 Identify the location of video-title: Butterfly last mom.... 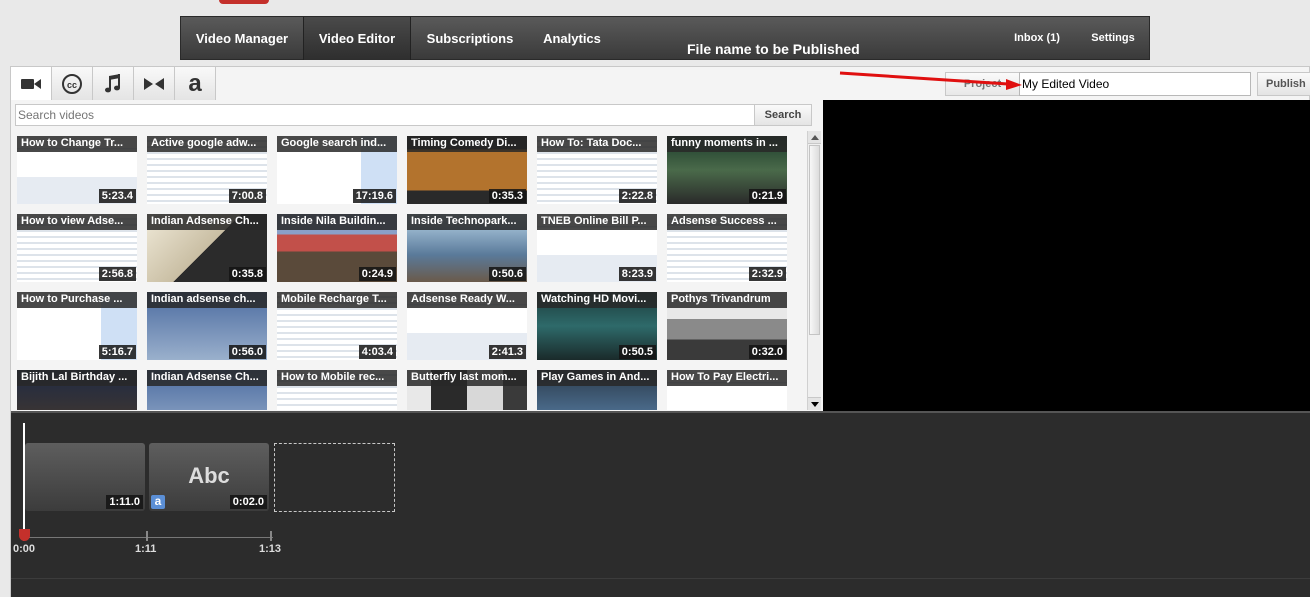
(467, 378).